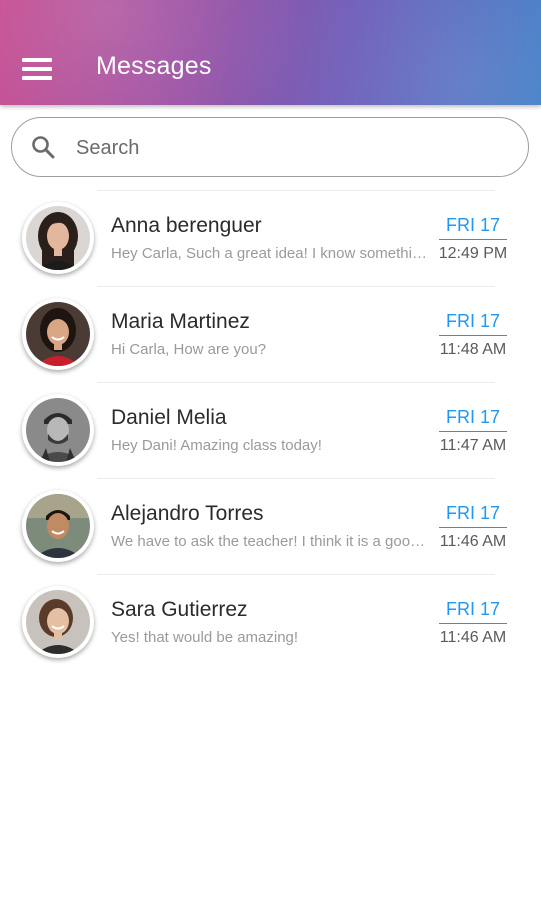  Describe the element at coordinates (179, 609) in the screenshot. I see `contact-name: Sara Gutierrez` at that location.